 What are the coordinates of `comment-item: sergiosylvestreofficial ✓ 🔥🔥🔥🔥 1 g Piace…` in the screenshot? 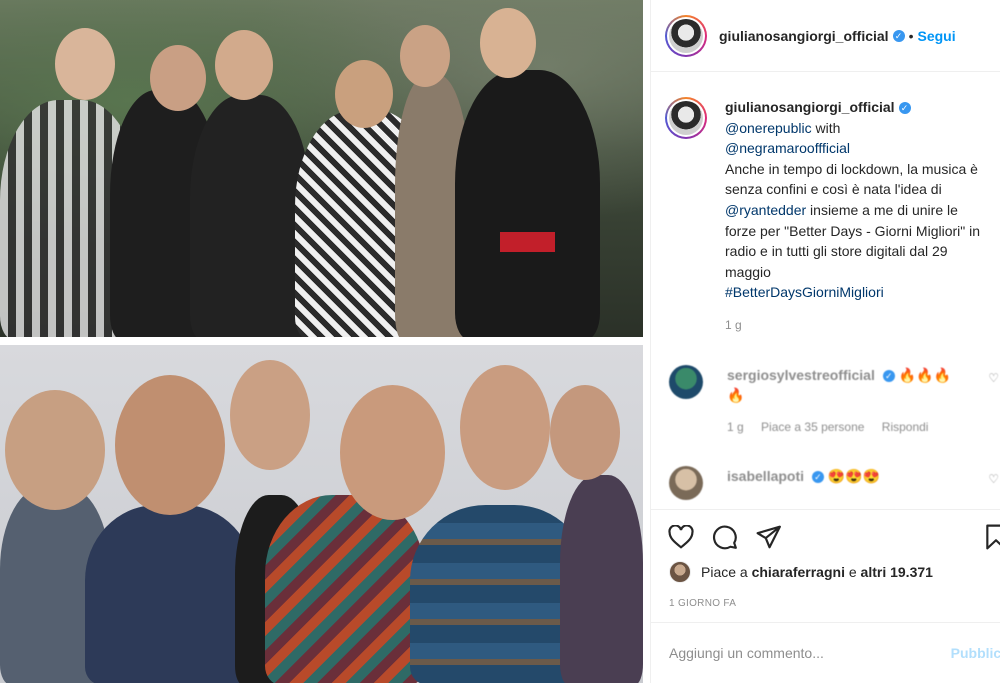 It's located at (825, 401).